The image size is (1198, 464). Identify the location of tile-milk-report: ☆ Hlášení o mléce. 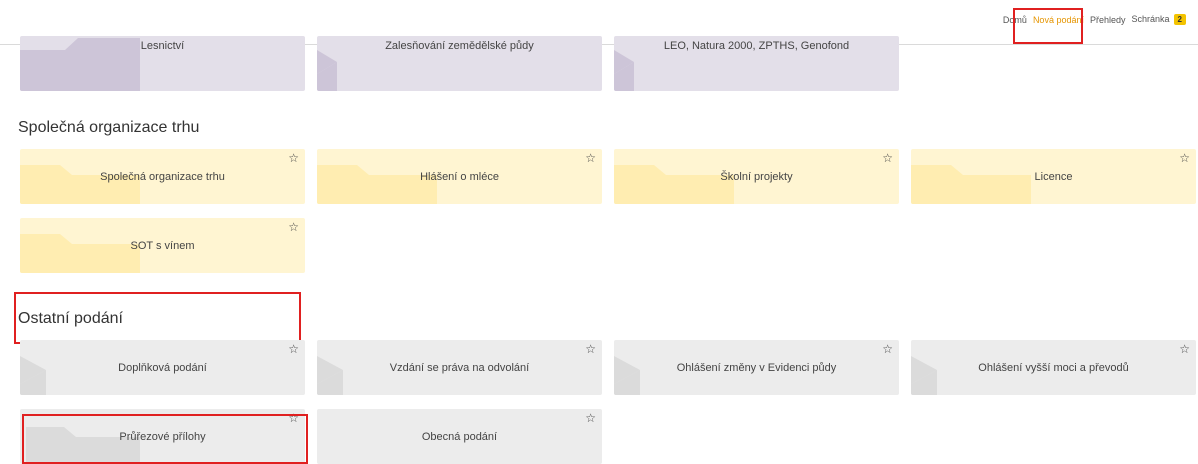
(459, 176).